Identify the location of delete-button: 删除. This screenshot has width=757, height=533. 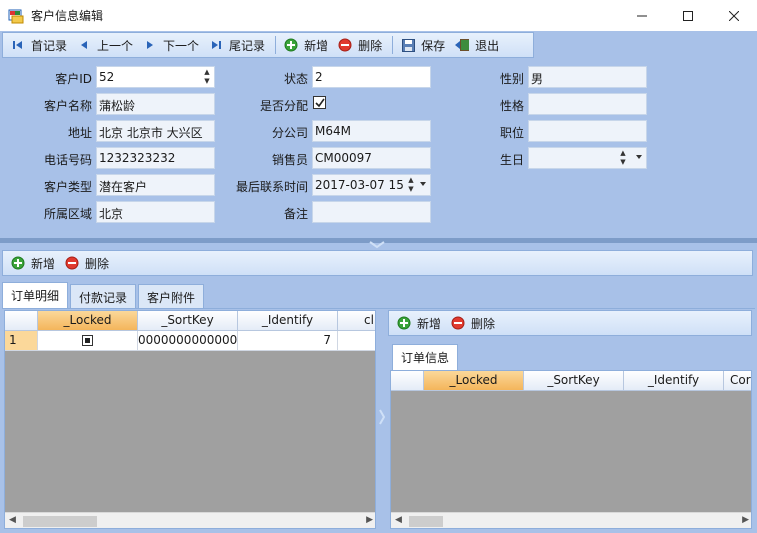
(361, 45).